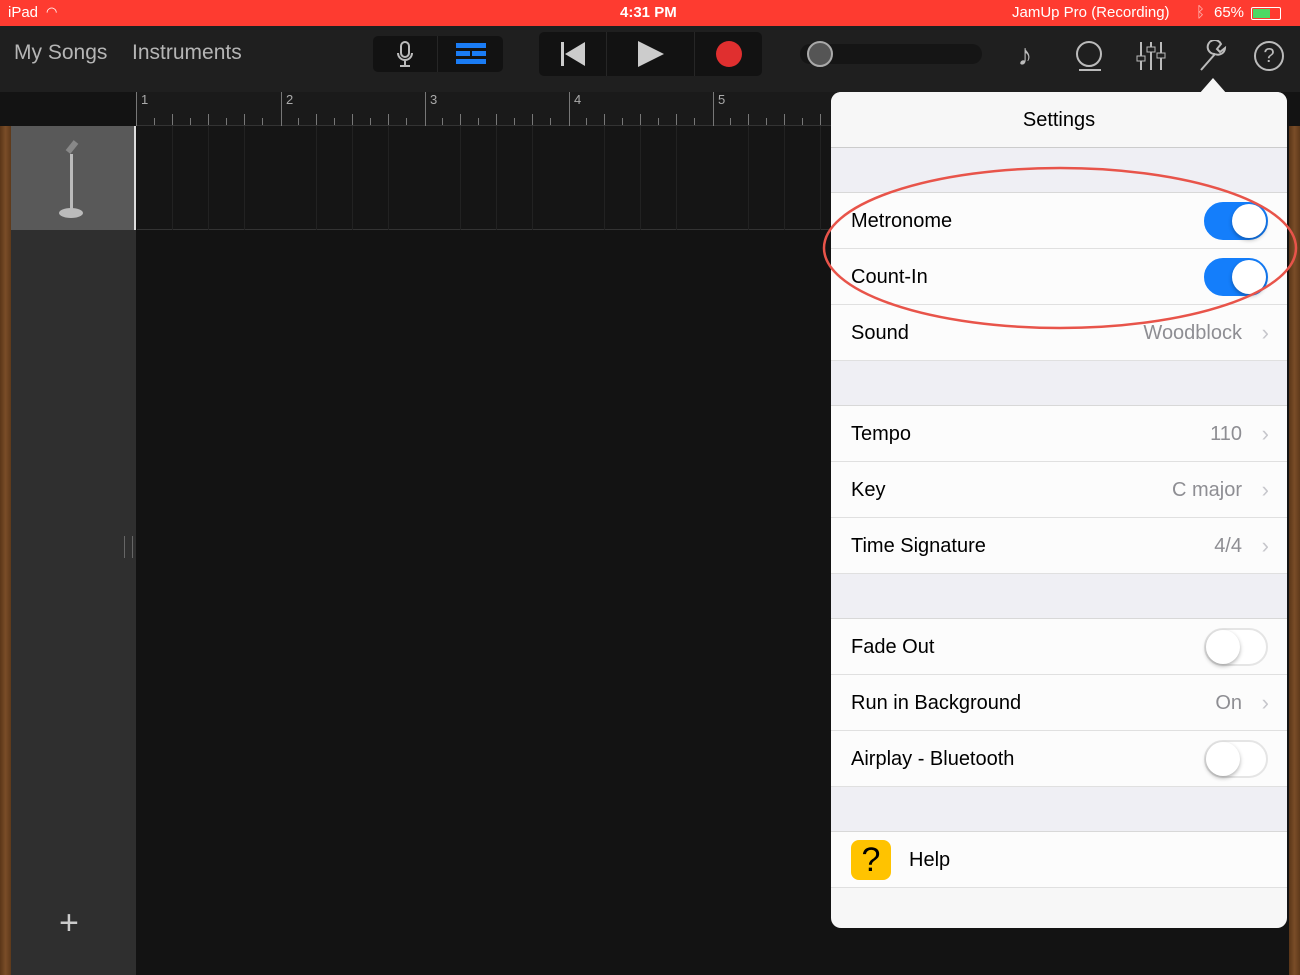 The height and width of the screenshot is (975, 1300). Describe the element at coordinates (1236, 647) in the screenshot. I see `fade-out-toggle` at that location.